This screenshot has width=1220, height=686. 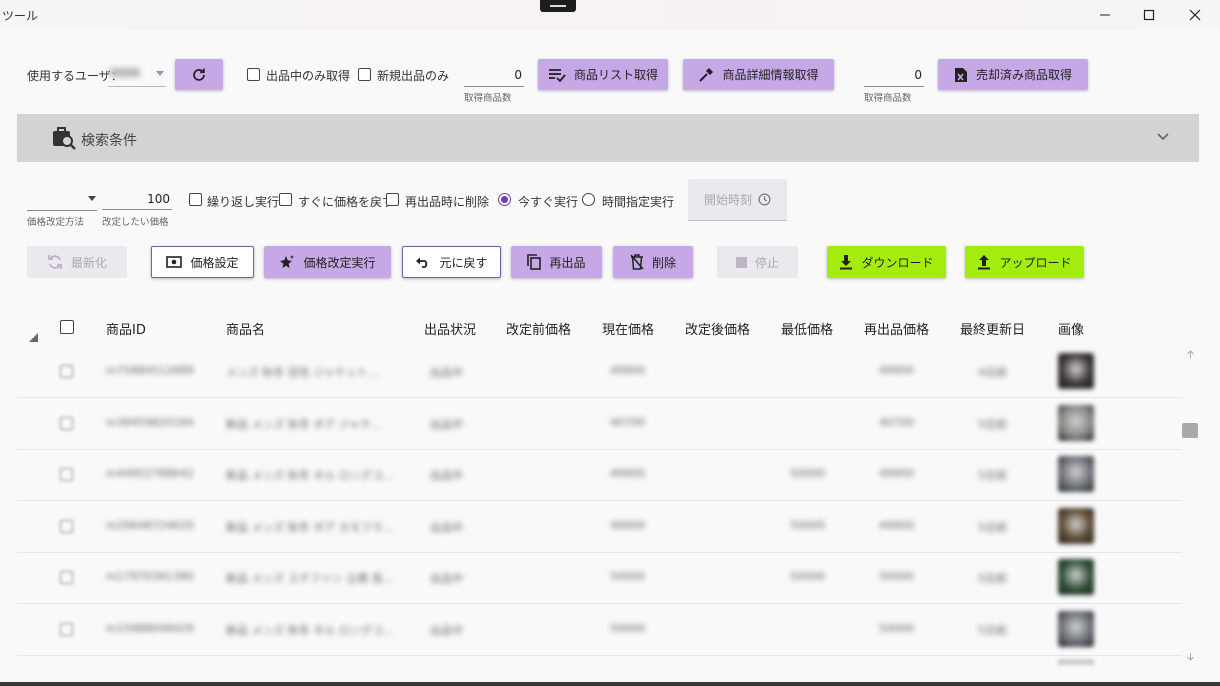 I want to click on get-product-list-button: 商品リスト取得, so click(x=603, y=74).